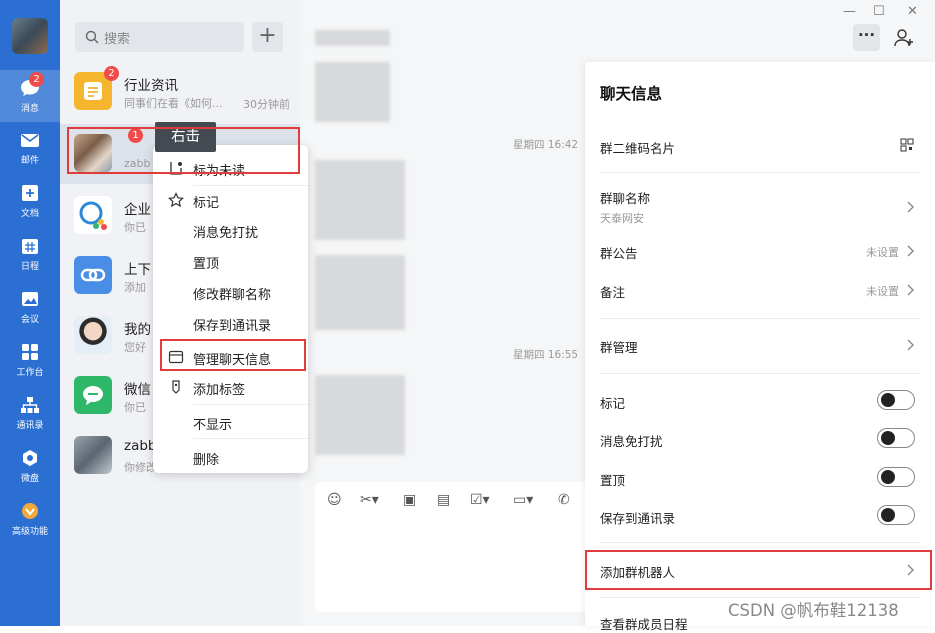  I want to click on screenshot-icon: ✂▾, so click(369, 500).